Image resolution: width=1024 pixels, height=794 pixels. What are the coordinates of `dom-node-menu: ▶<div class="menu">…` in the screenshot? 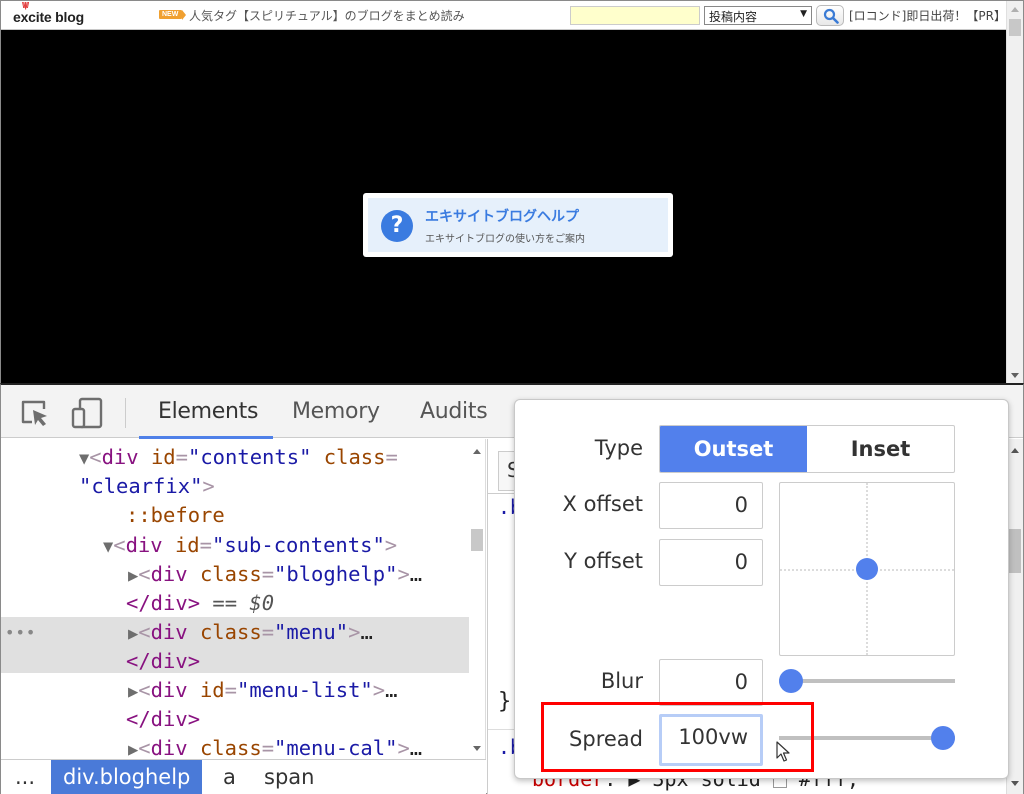 It's located at (250, 633).